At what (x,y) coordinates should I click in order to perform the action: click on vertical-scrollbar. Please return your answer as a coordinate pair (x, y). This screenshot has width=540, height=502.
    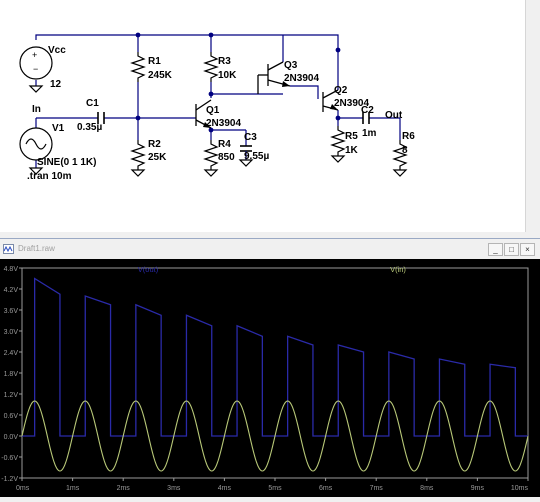
    Looking at the image, I should click on (532, 116).